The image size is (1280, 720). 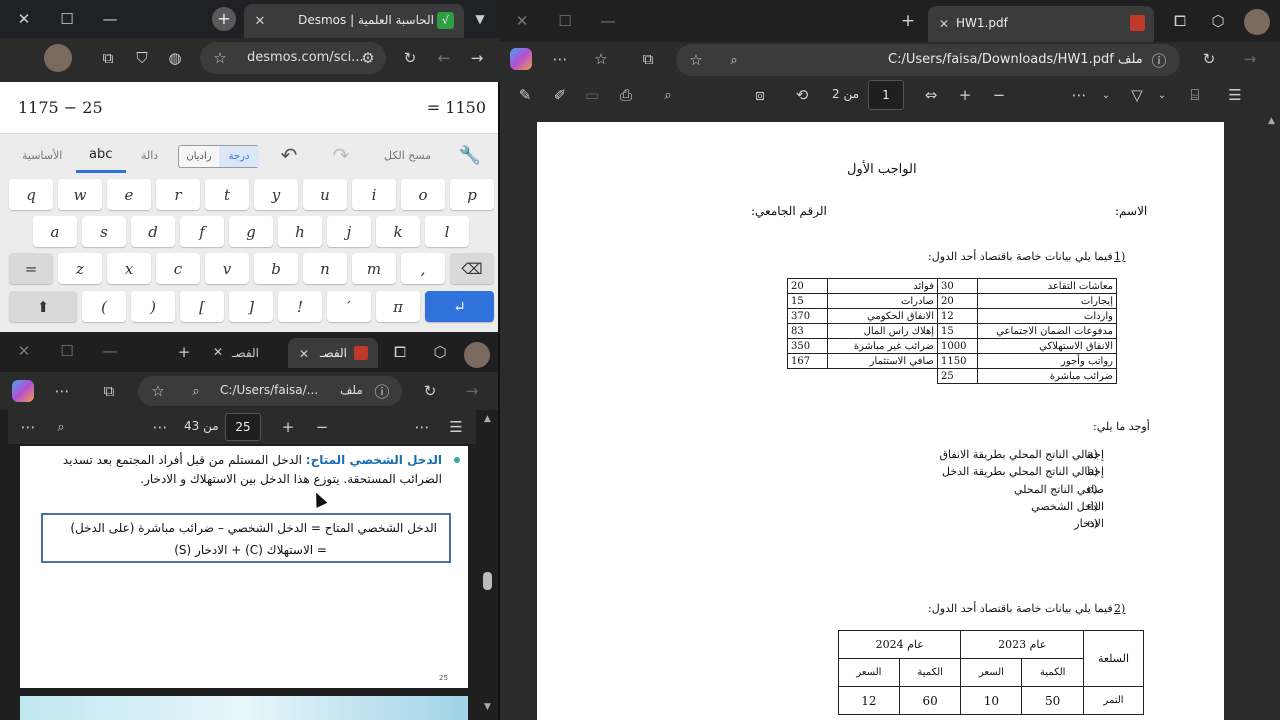 I want to click on page-number-input: 1, so click(x=886, y=95).